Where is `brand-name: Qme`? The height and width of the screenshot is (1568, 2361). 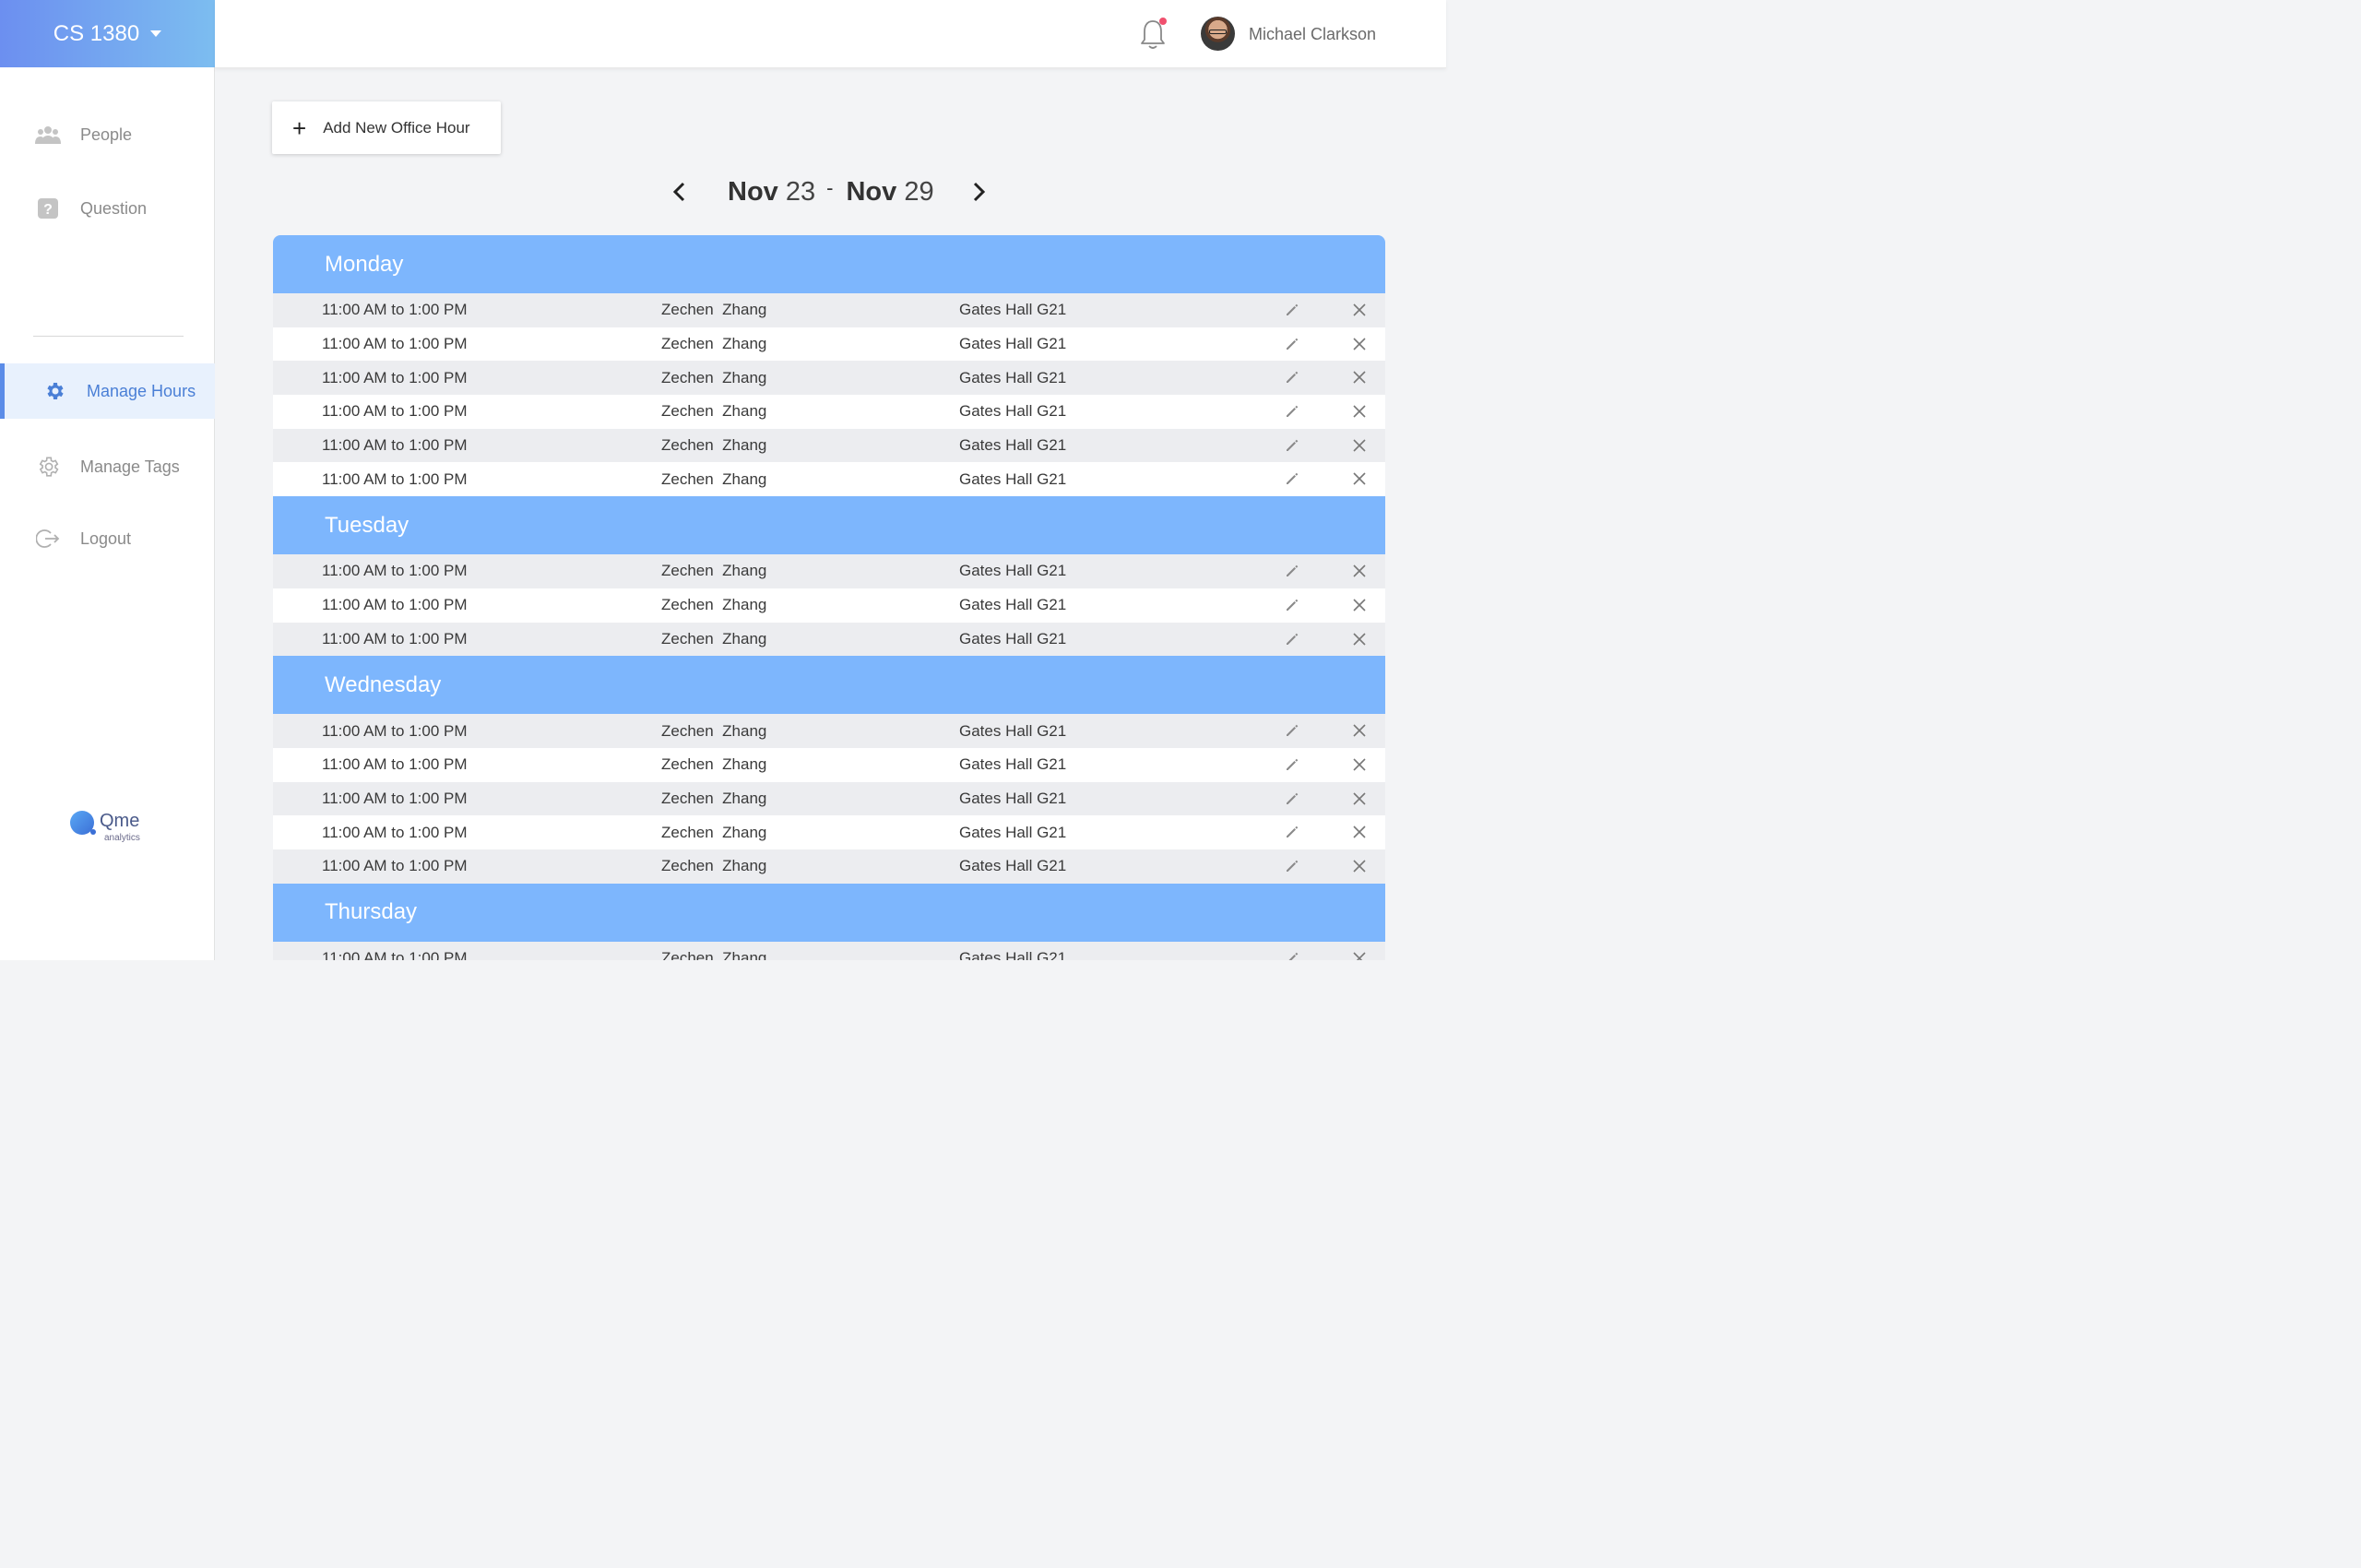
brand-name: Qme is located at coordinates (120, 821).